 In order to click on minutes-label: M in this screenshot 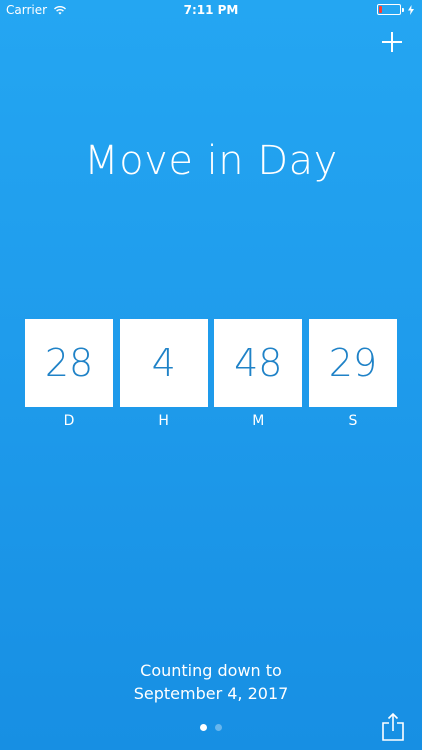, I will do `click(258, 421)`.